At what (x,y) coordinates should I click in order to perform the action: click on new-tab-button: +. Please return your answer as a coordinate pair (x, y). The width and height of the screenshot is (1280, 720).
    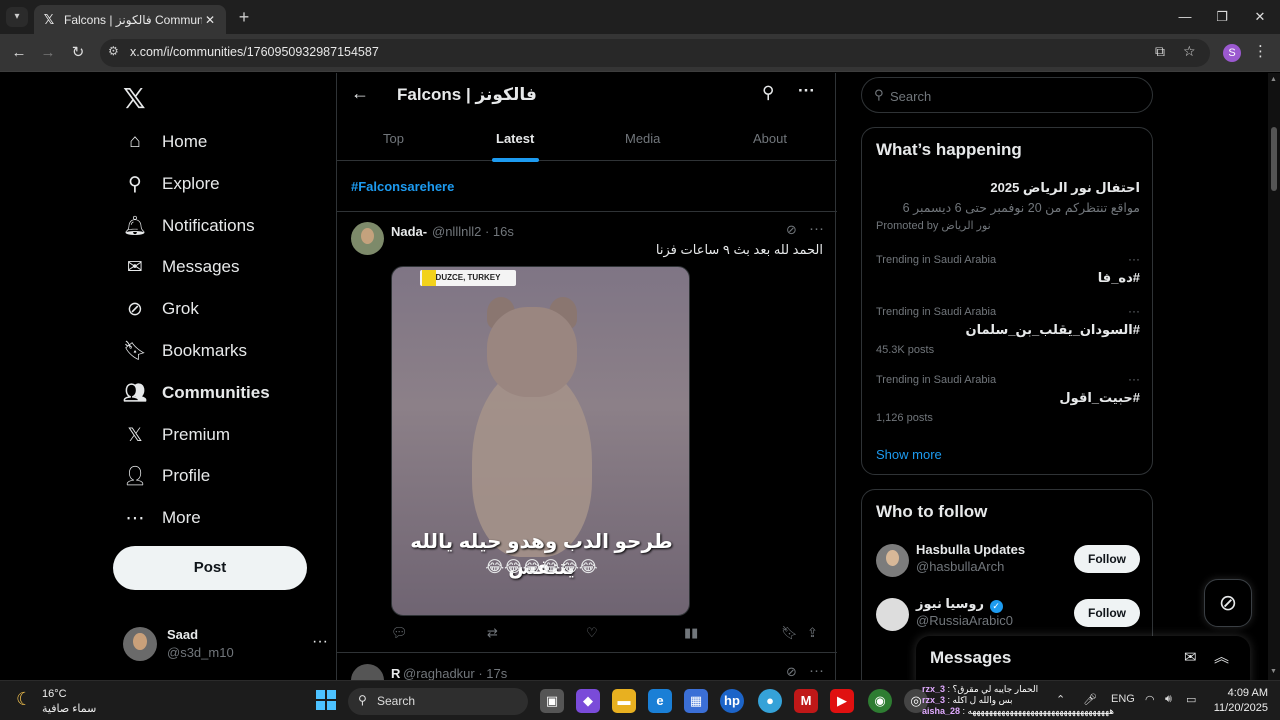
    Looking at the image, I should click on (244, 17).